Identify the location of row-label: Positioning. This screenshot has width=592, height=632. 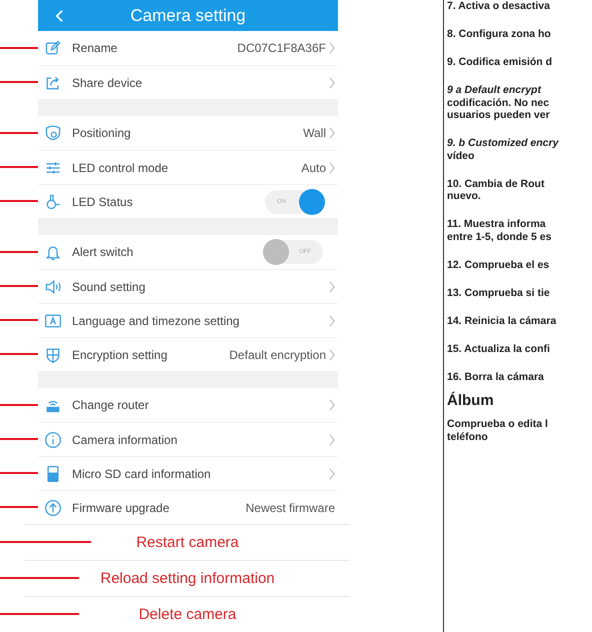
(101, 133).